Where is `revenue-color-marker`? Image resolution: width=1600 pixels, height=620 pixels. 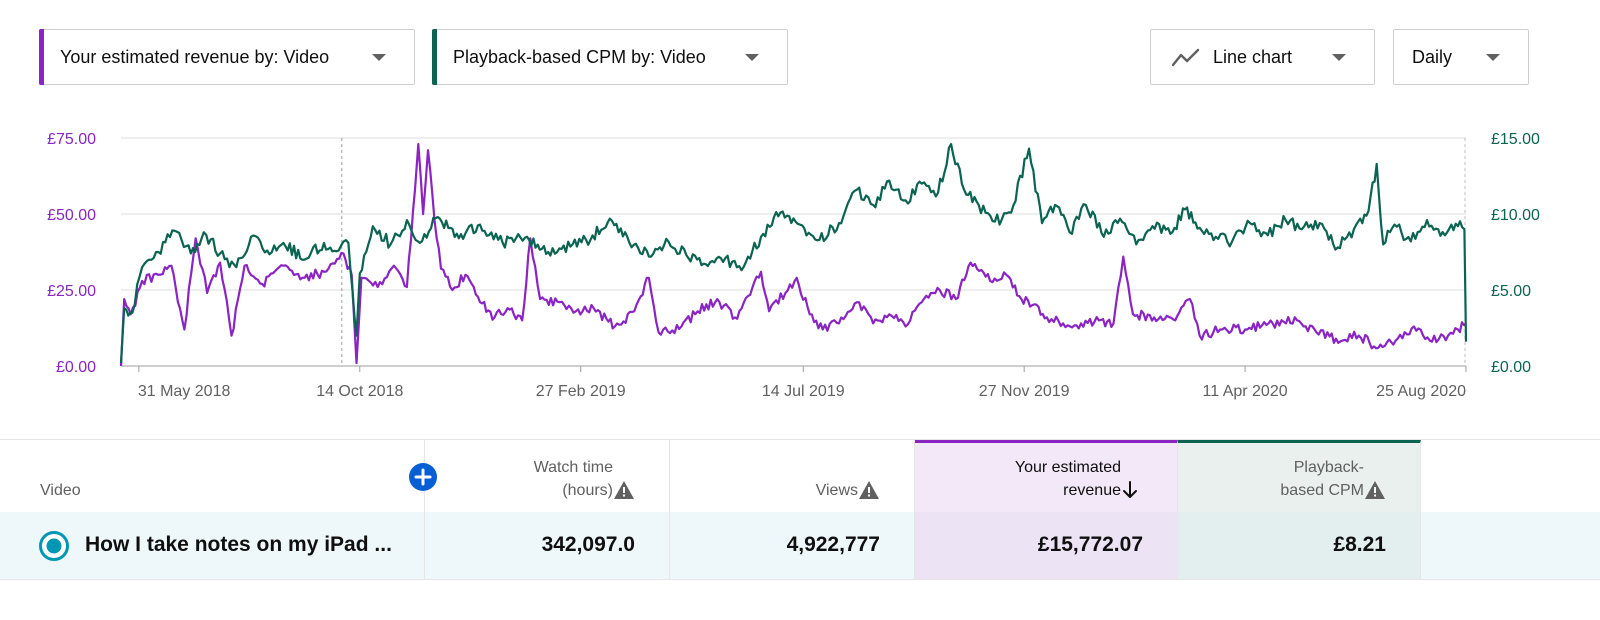 revenue-color-marker is located at coordinates (41, 57).